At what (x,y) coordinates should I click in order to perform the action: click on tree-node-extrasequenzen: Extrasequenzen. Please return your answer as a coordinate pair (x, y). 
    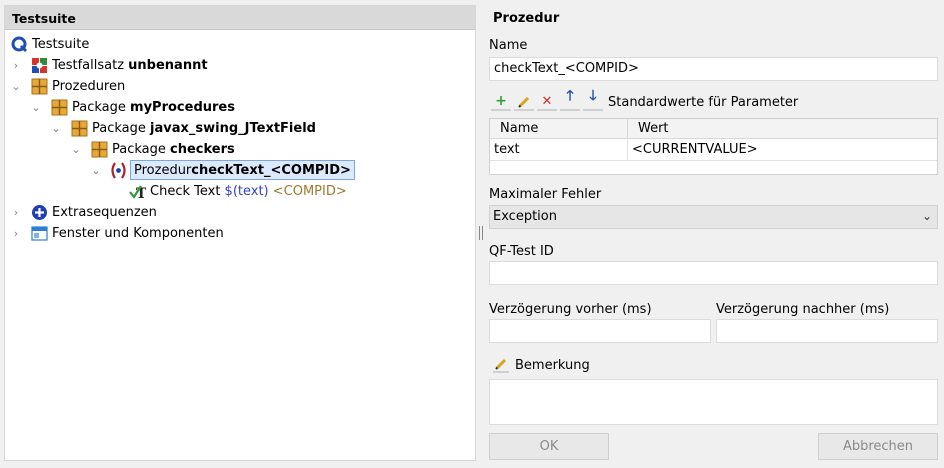
    Looking at the image, I should click on (94, 212).